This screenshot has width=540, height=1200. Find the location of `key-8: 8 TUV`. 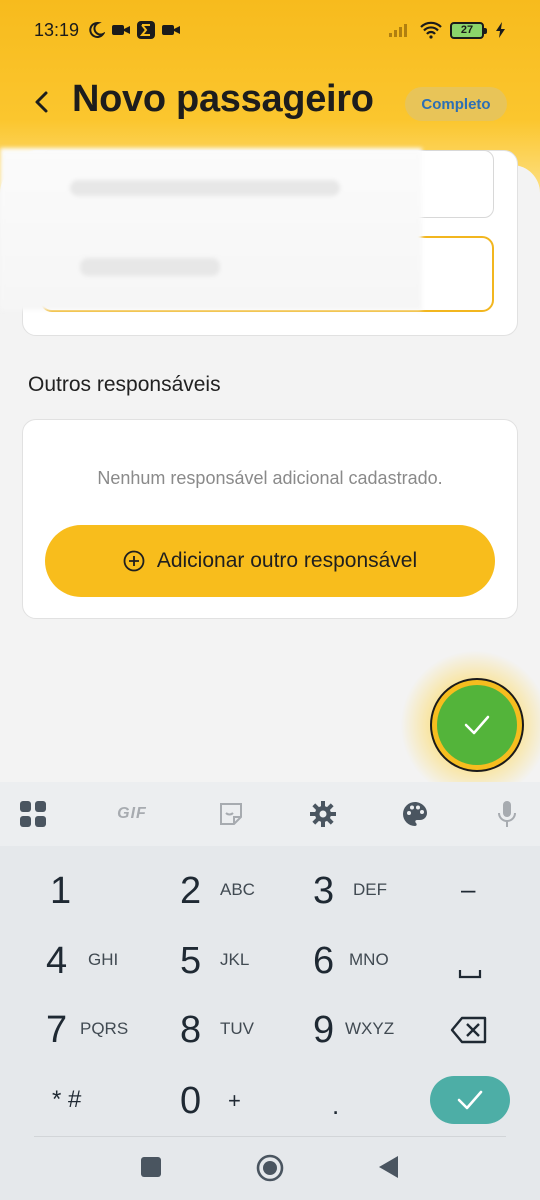

key-8: 8 TUV is located at coordinates (227, 1032).